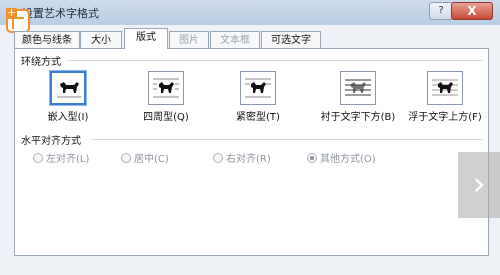 The width and height of the screenshot is (500, 275). What do you see at coordinates (248, 159) in the screenshot?
I see `align-right-label: 右对齐(R)` at bounding box center [248, 159].